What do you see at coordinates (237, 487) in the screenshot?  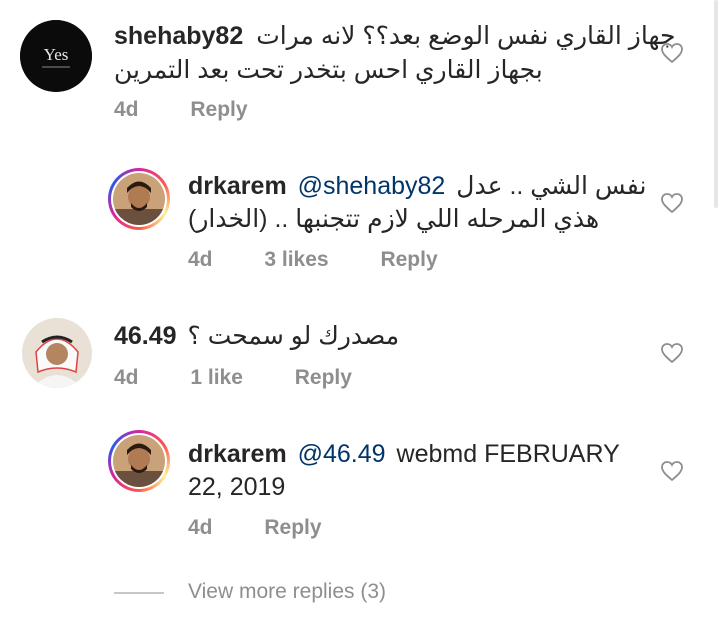 I see `comment-line: 22, 2019` at bounding box center [237, 487].